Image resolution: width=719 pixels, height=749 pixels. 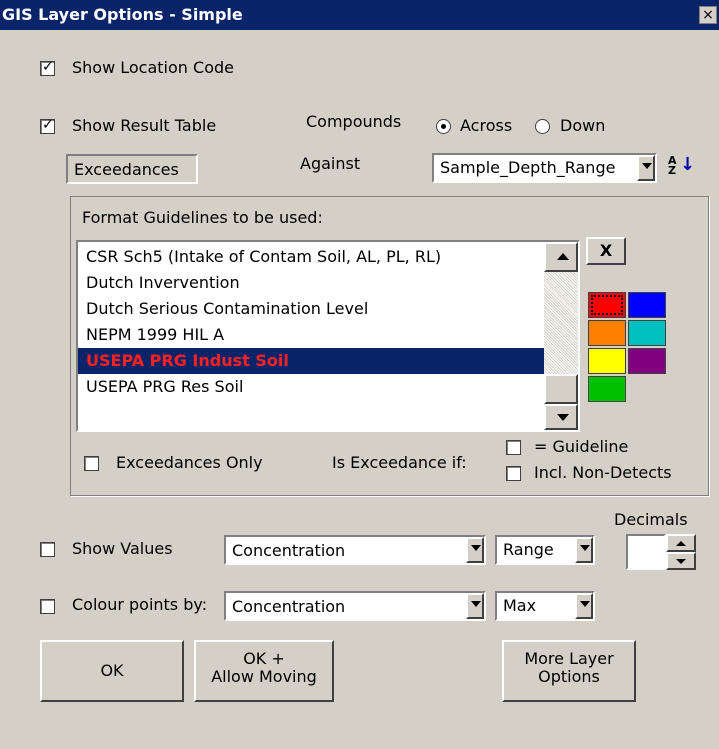 I want to click on exceedances-only-label: Exceedances Only, so click(x=189, y=462).